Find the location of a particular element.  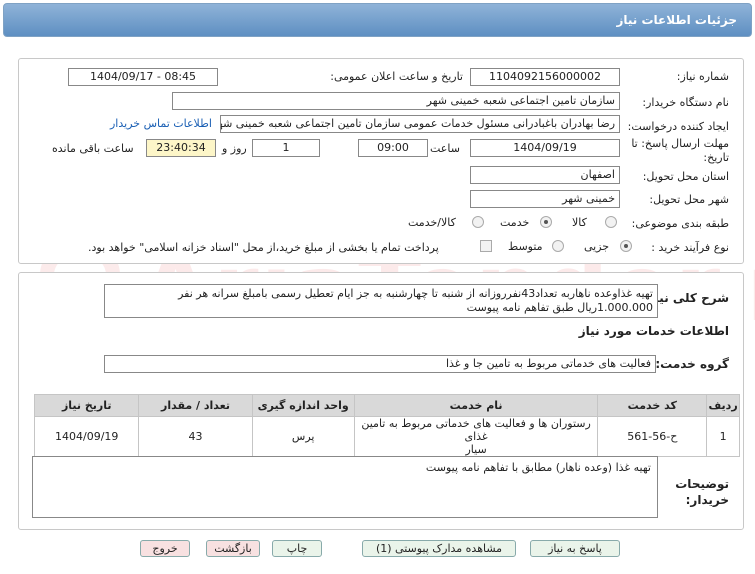

view-documents-button: مشاهده مدارک پیوستی (1) is located at coordinates (439, 548).